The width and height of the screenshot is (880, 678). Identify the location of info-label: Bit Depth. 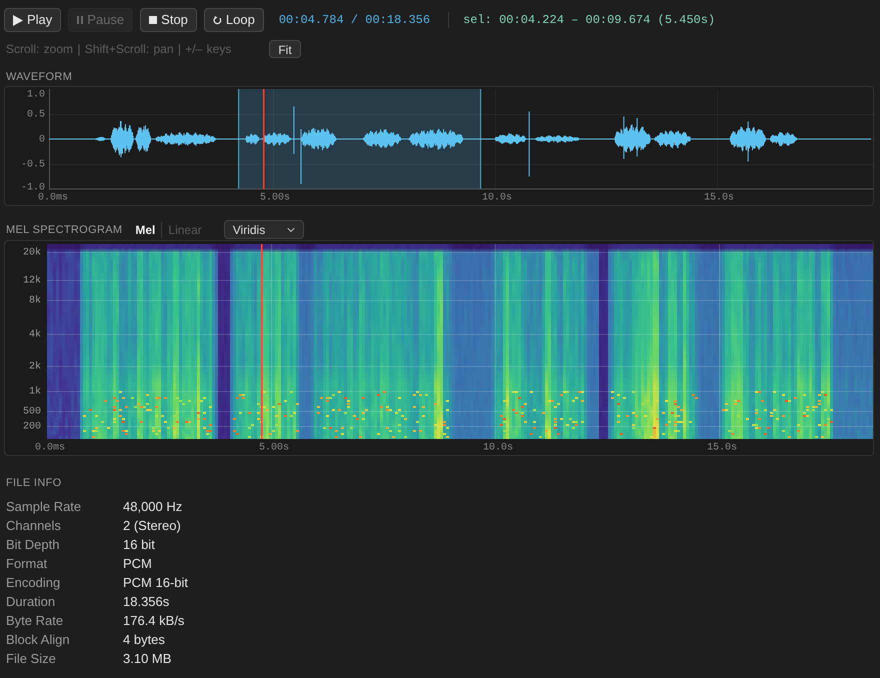
(33, 545).